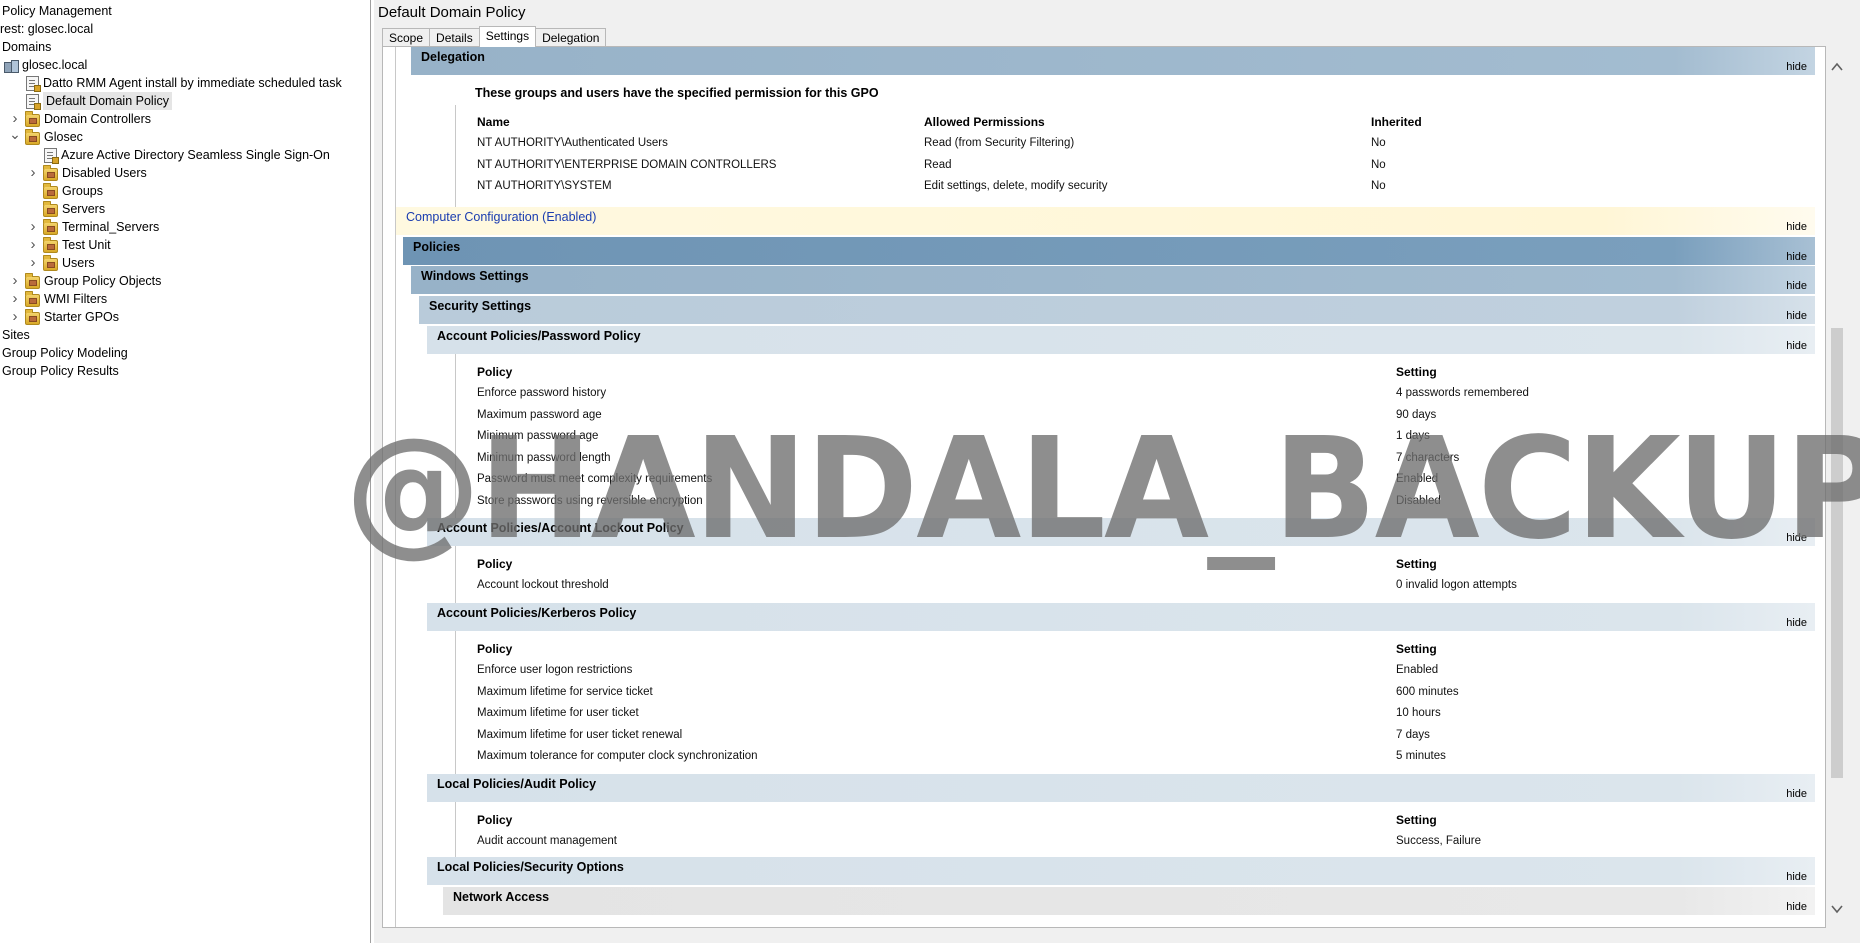  What do you see at coordinates (1121, 788) in the screenshot?
I see `policy-section-header: Local Policies/Audit Policy hide` at bounding box center [1121, 788].